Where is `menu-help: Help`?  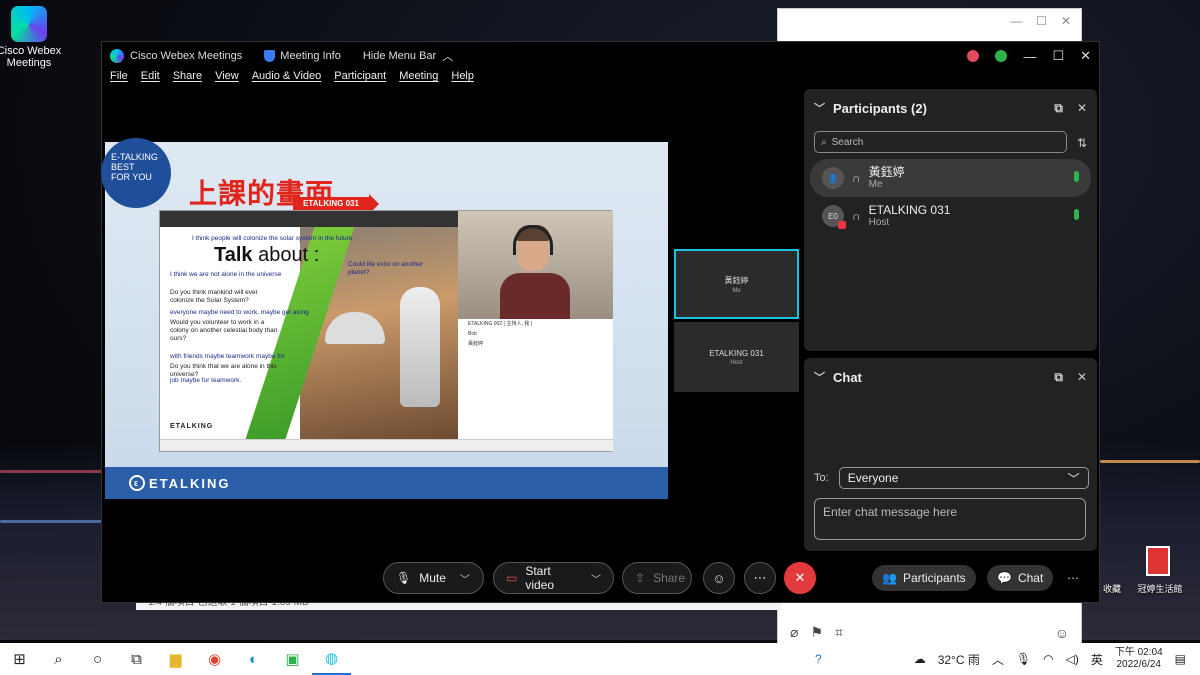 menu-help: Help is located at coordinates (462, 80).